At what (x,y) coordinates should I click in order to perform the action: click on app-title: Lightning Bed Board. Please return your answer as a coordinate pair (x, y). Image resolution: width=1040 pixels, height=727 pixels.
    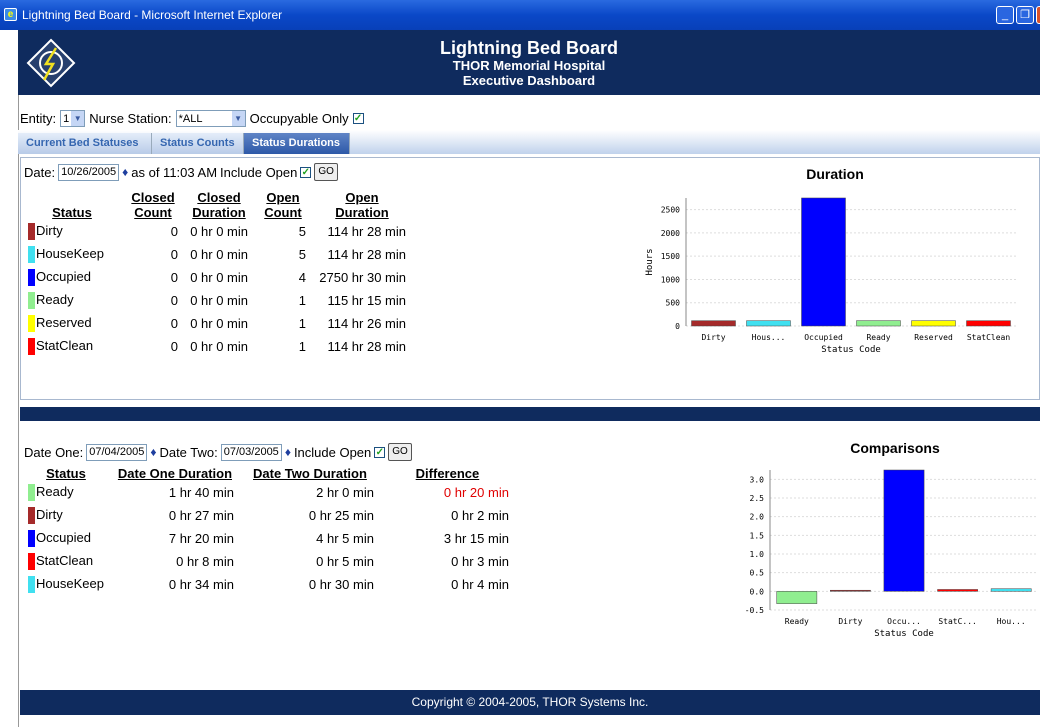
    Looking at the image, I should click on (529, 48).